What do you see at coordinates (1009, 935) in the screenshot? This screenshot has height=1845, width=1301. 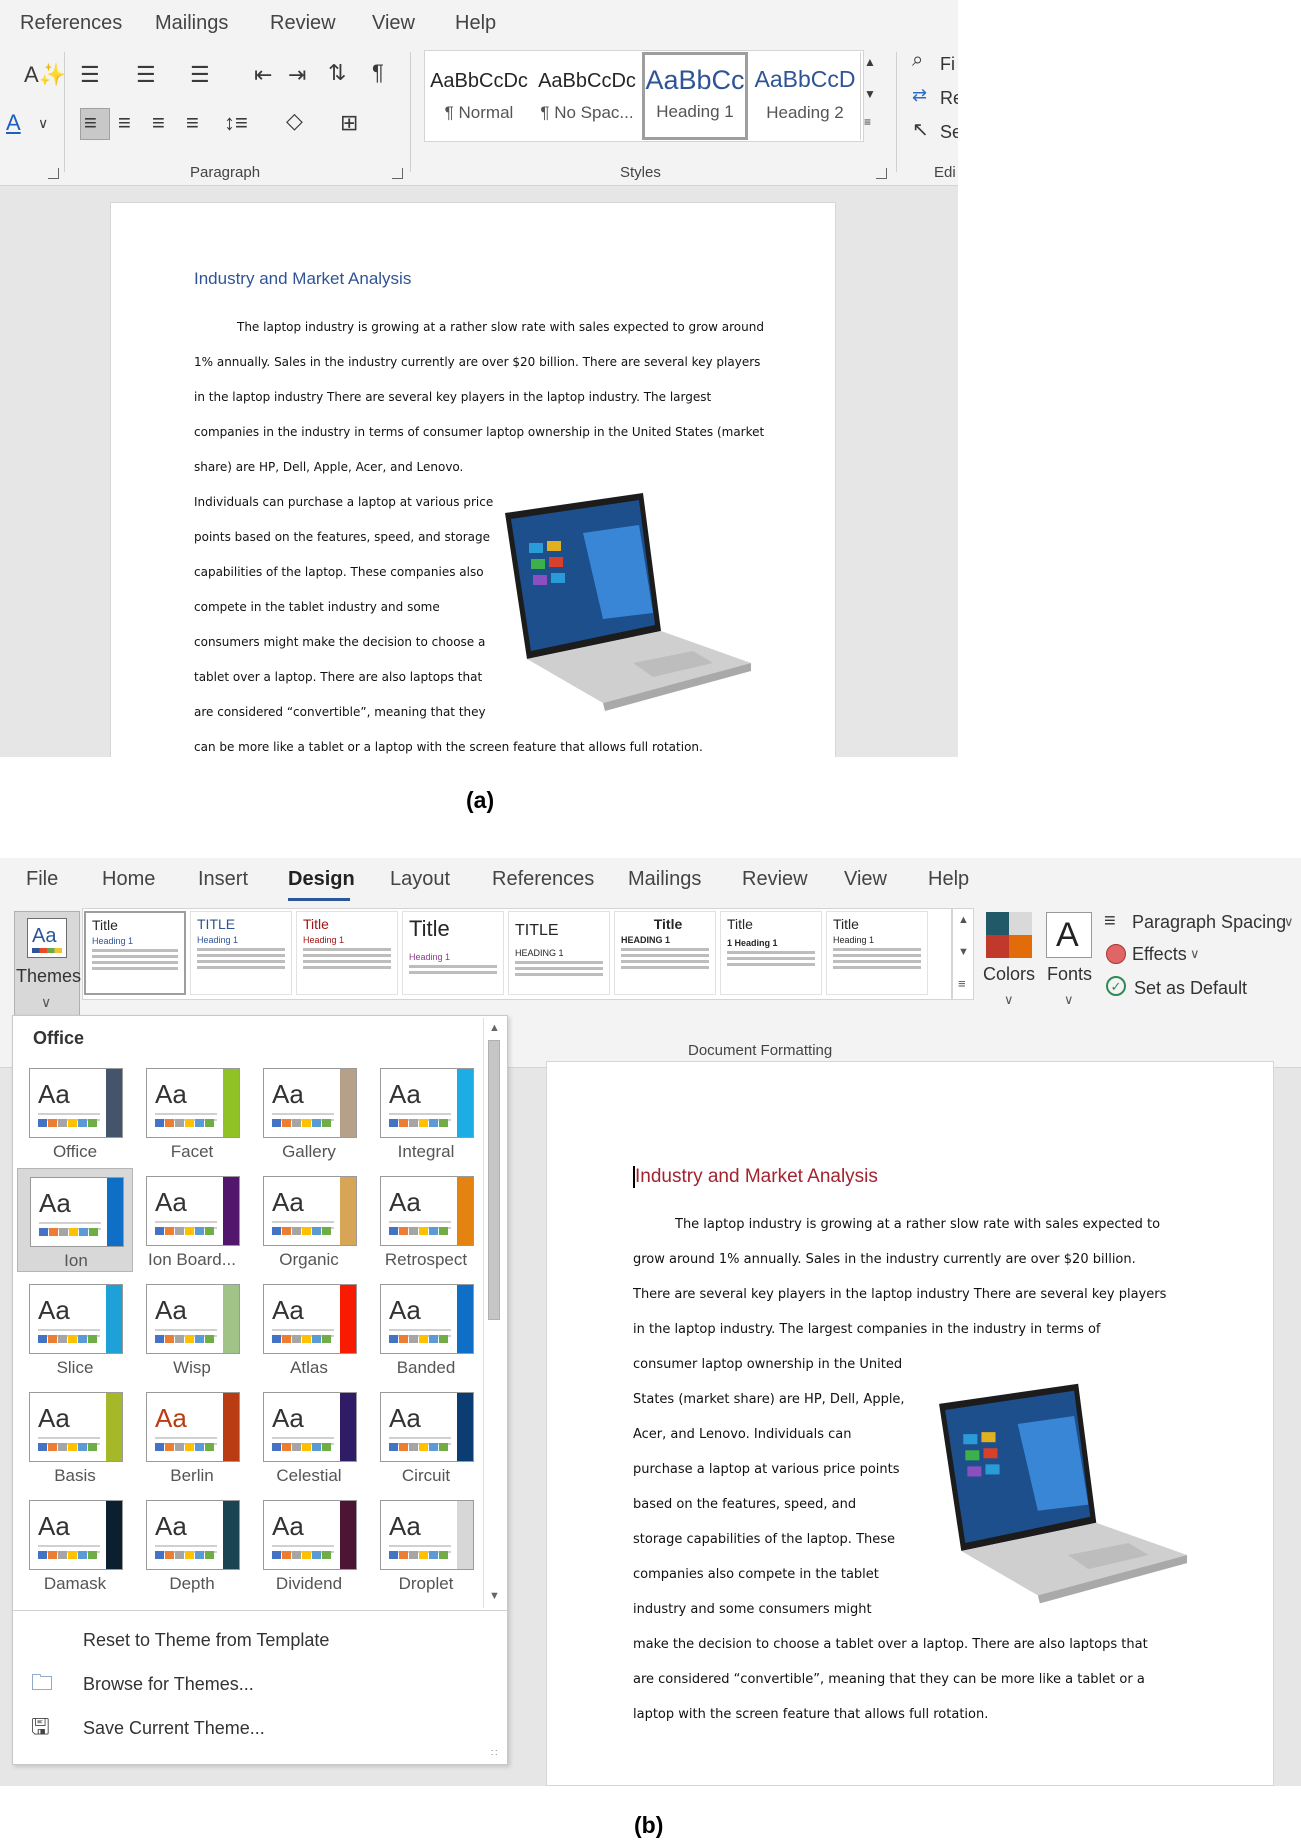 I see `colors-icon` at bounding box center [1009, 935].